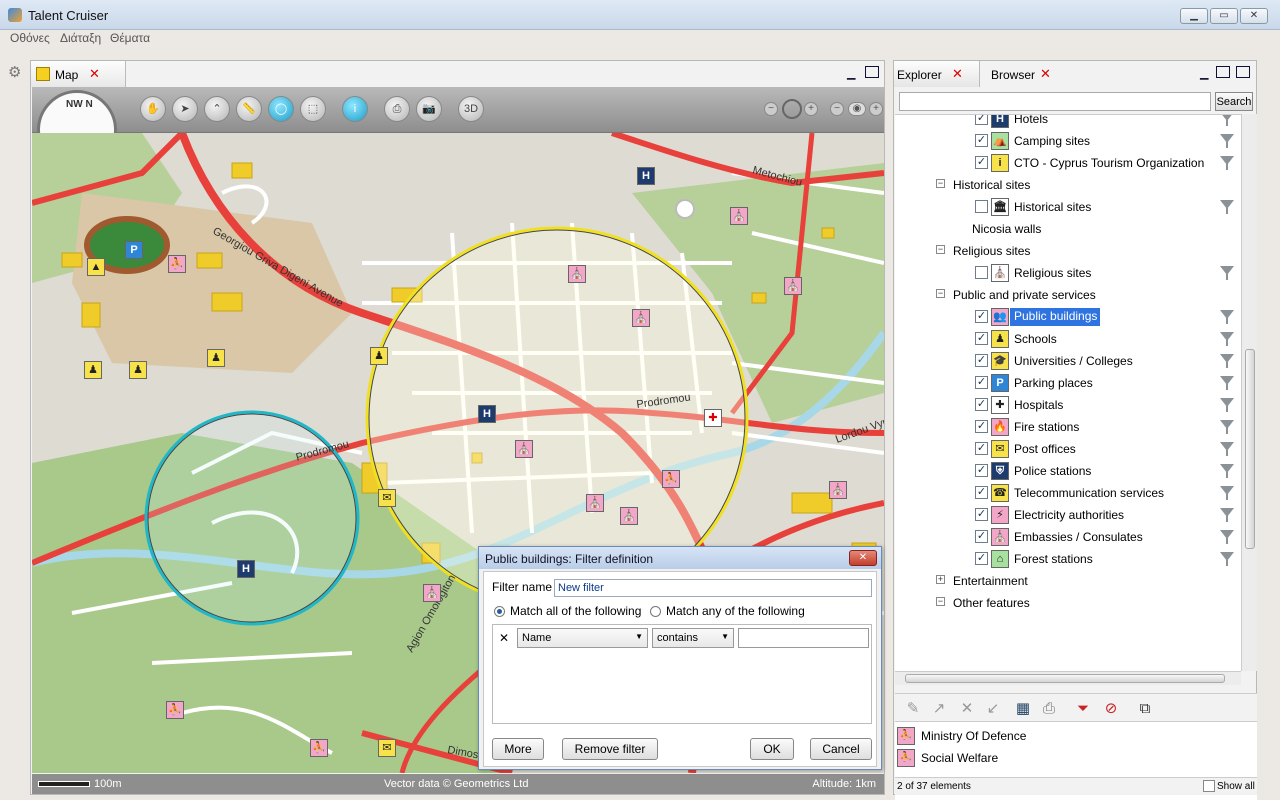 Image resolution: width=1280 pixels, height=800 pixels. What do you see at coordinates (313, 109) in the screenshot?
I see `rect-select-tool-button: ⬚` at bounding box center [313, 109].